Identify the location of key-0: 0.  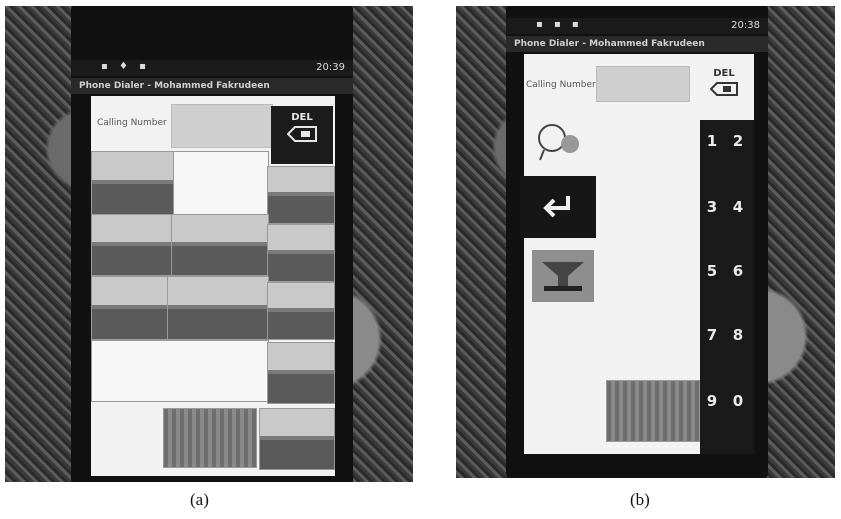
(738, 401).